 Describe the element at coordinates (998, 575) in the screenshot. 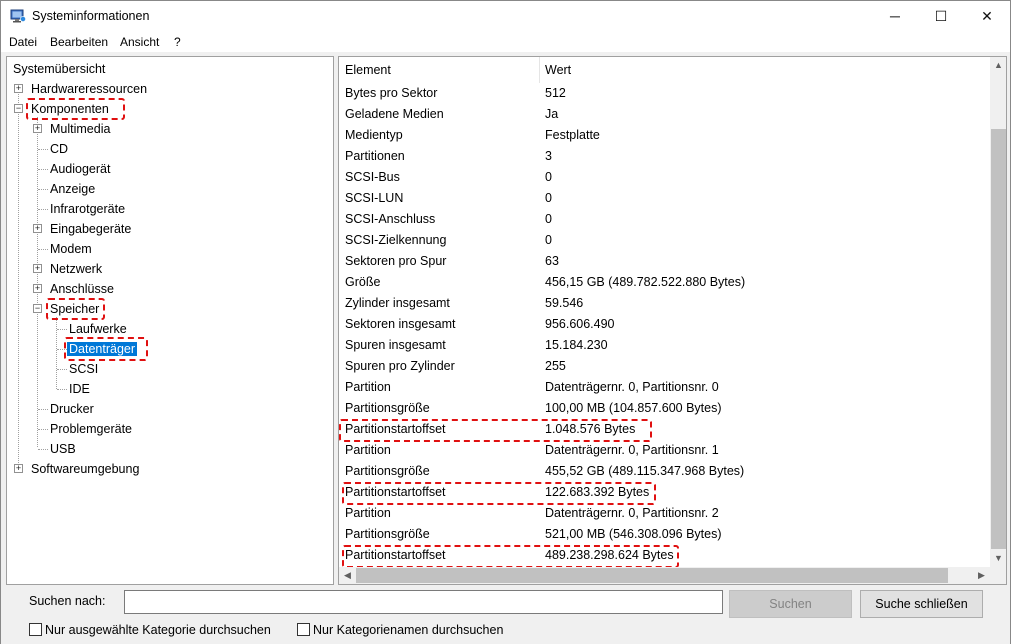

I see `scrollbar-corner` at that location.